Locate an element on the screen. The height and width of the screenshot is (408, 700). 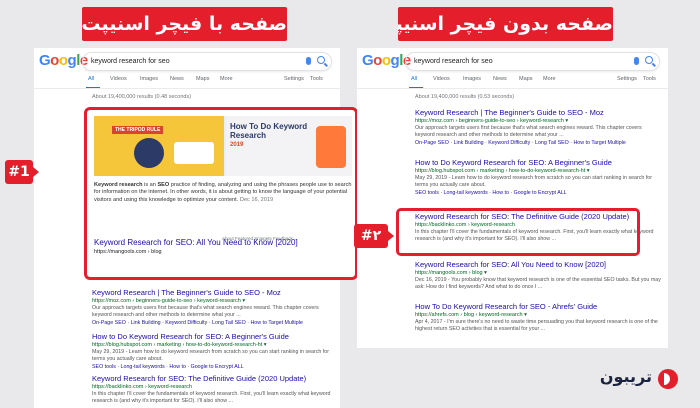
about-featured-snippets-link: About Featured Snippets Feedback is located at coordinates (257, 238).